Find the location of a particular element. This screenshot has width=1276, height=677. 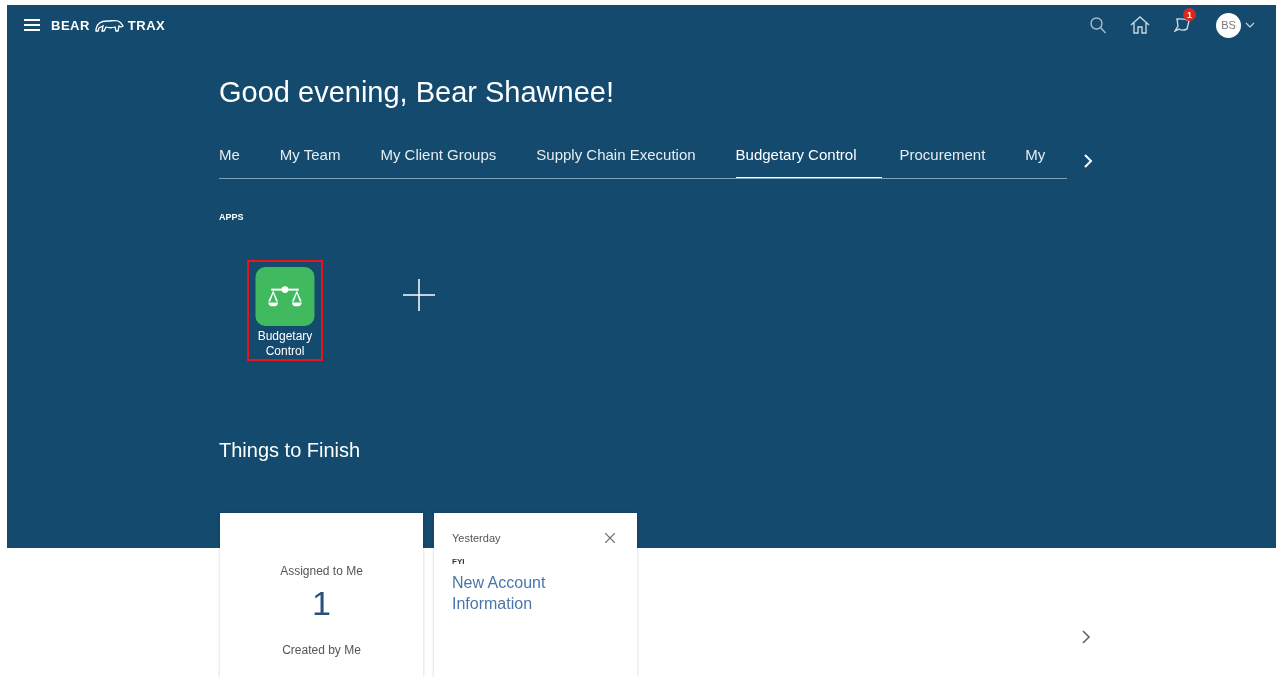

summary-card: Assigned to Me 1 Created by Me is located at coordinates (321, 595).